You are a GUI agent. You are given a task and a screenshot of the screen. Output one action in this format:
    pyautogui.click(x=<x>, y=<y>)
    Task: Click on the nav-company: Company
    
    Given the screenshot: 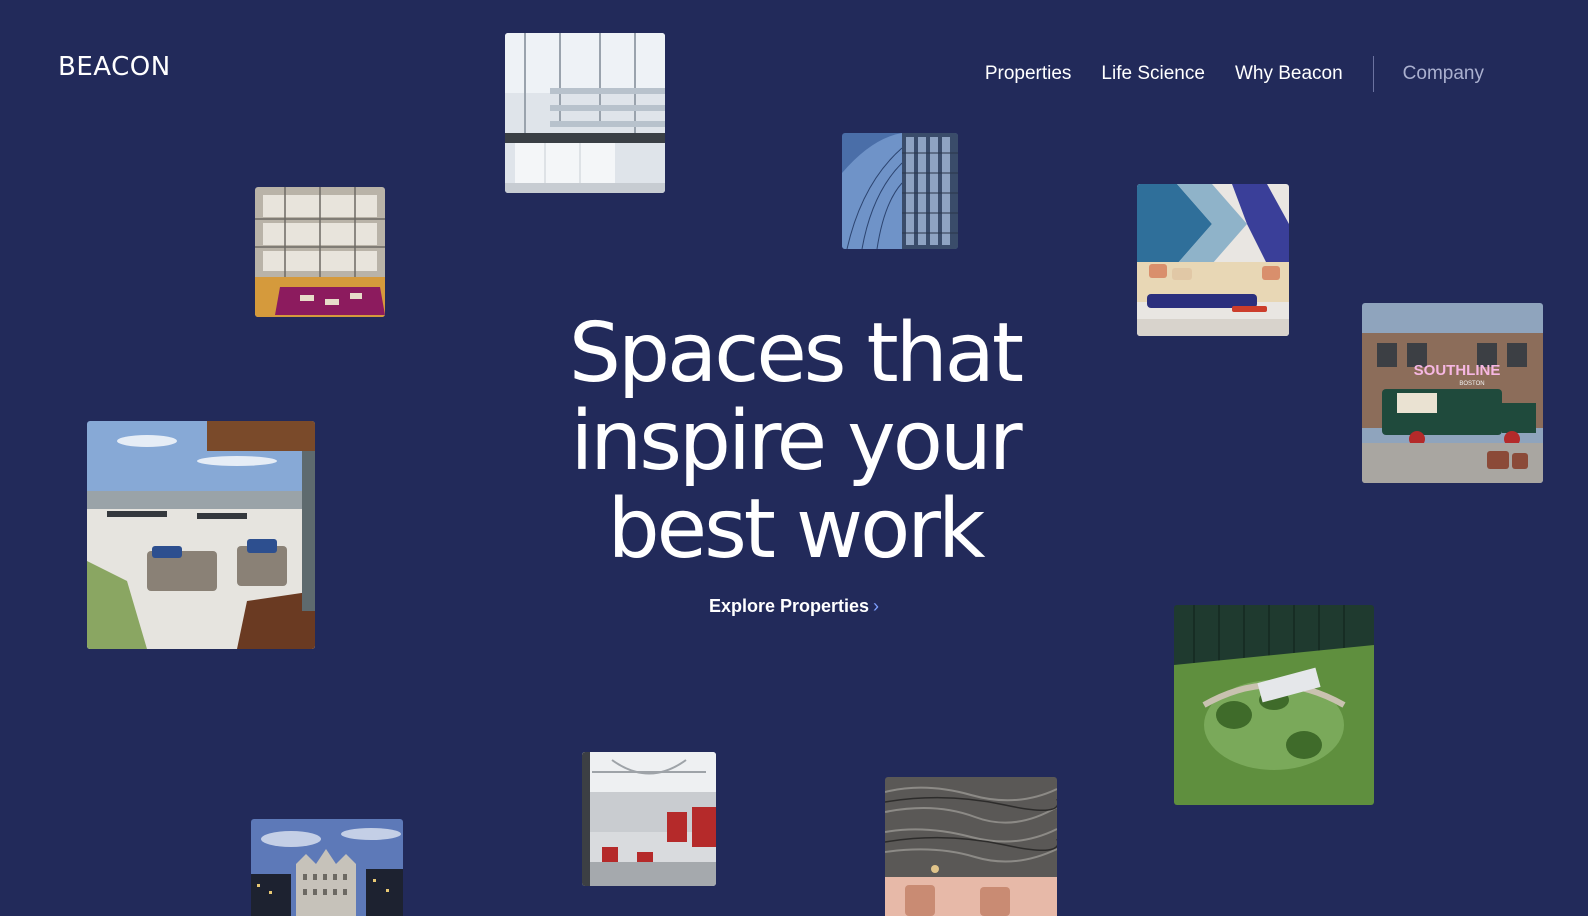 What is the action you would take?
    pyautogui.click(x=1443, y=74)
    